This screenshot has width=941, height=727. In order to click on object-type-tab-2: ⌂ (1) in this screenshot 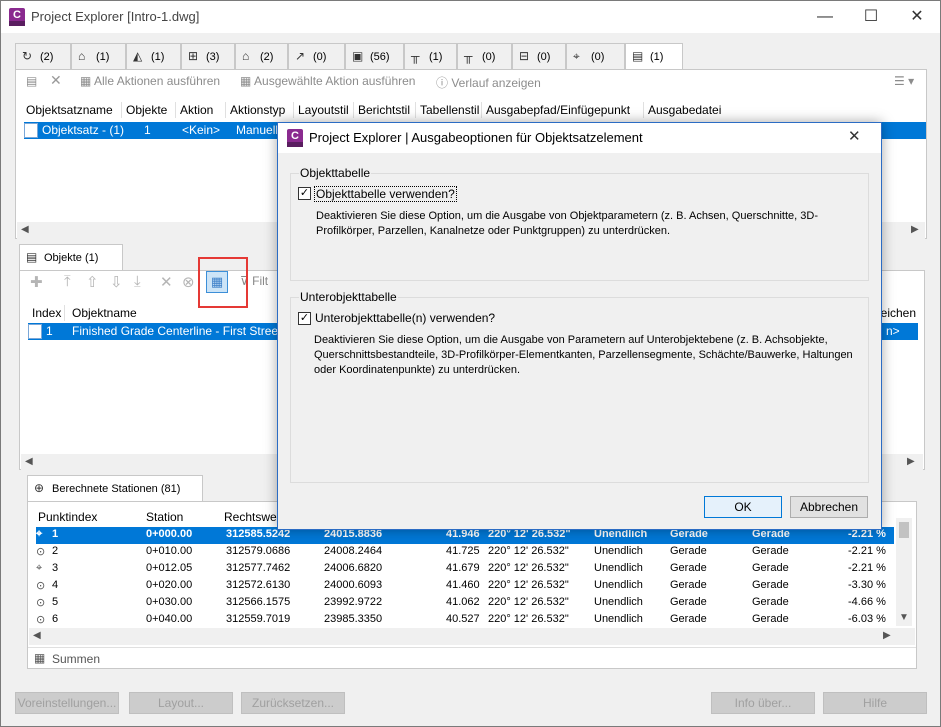, I will do `click(98, 56)`.